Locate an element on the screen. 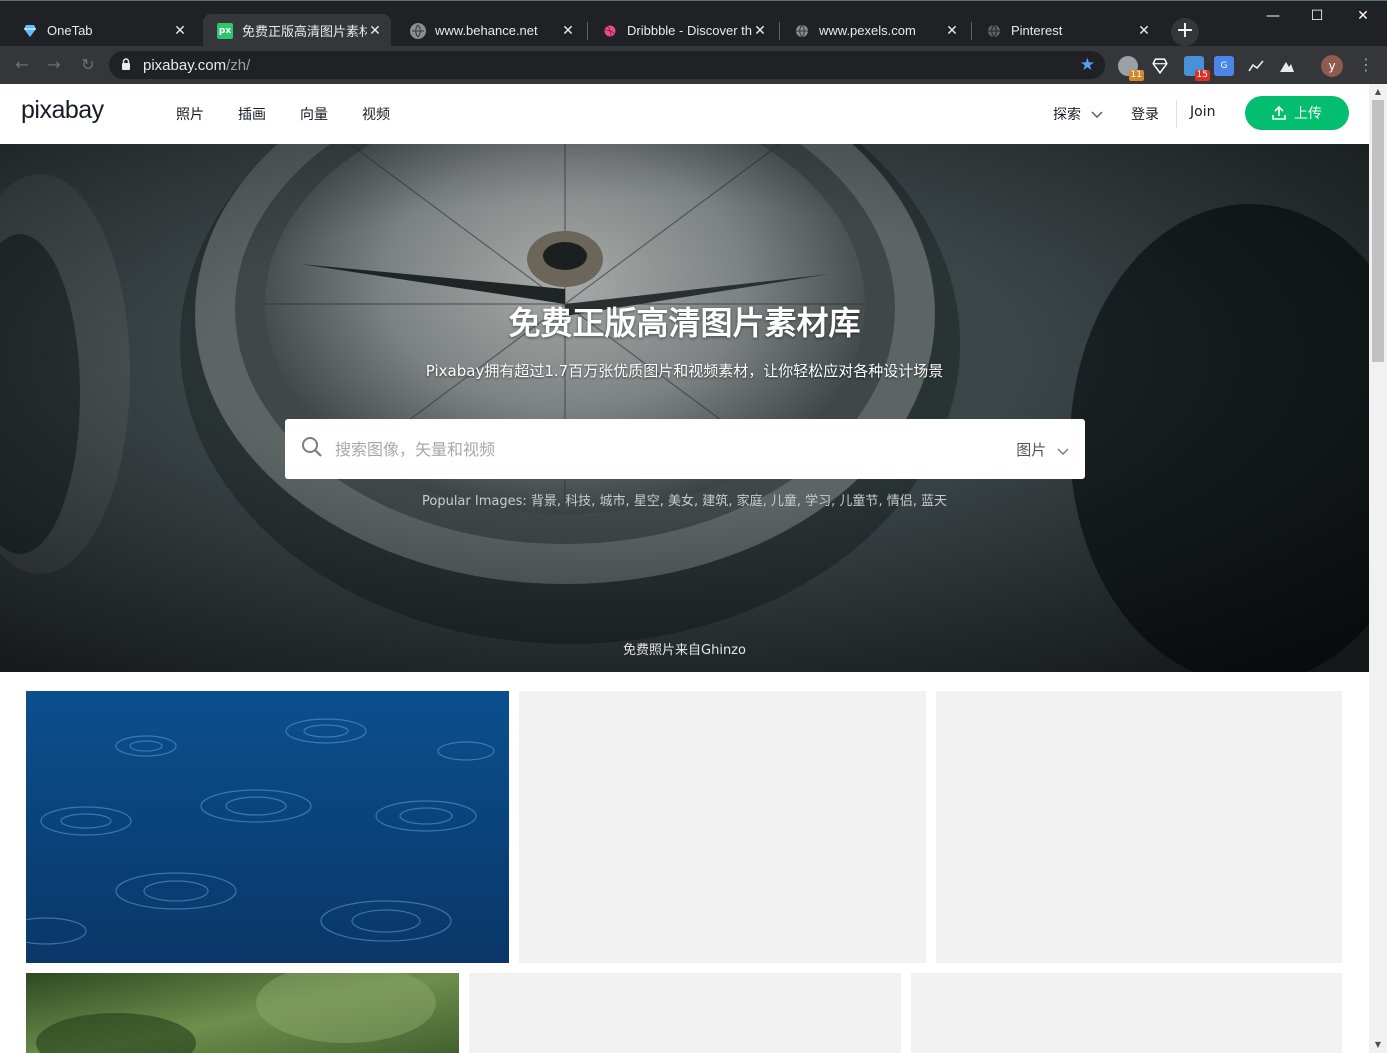 The height and width of the screenshot is (1053, 1387). popular-tag-link: 儿童节 is located at coordinates (858, 501).